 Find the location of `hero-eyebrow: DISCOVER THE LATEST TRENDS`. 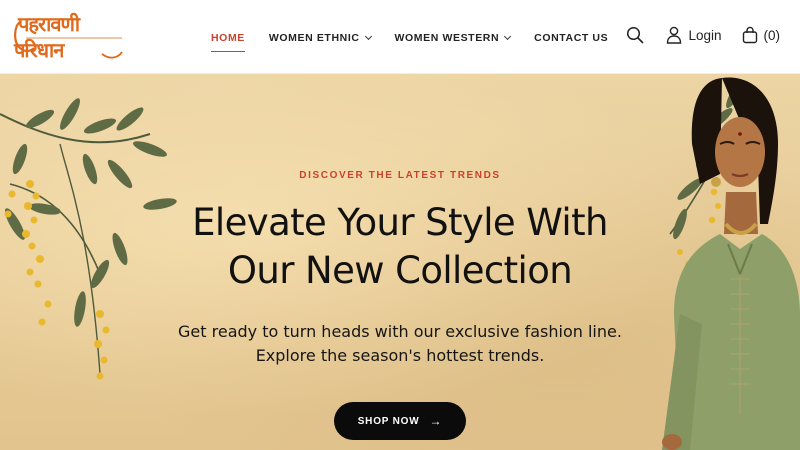

hero-eyebrow: DISCOVER THE LATEST TRENDS is located at coordinates (400, 175).